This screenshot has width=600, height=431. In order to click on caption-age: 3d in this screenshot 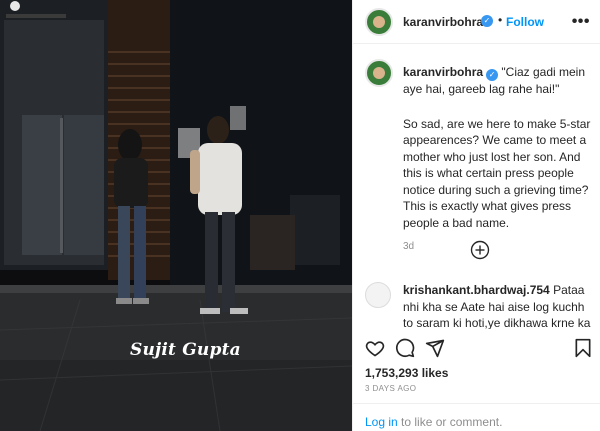, I will do `click(501, 247)`.